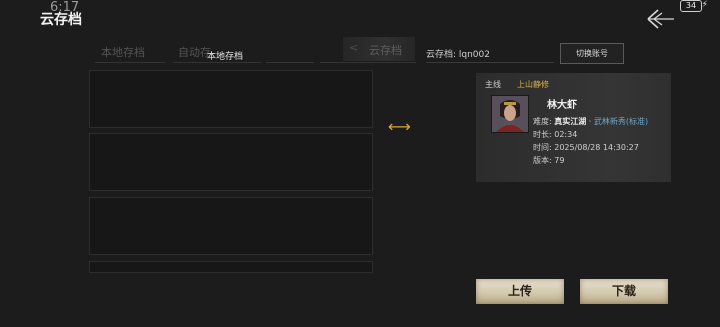  Describe the element at coordinates (61, 20) in the screenshot. I see `page-title: 云存档` at that location.